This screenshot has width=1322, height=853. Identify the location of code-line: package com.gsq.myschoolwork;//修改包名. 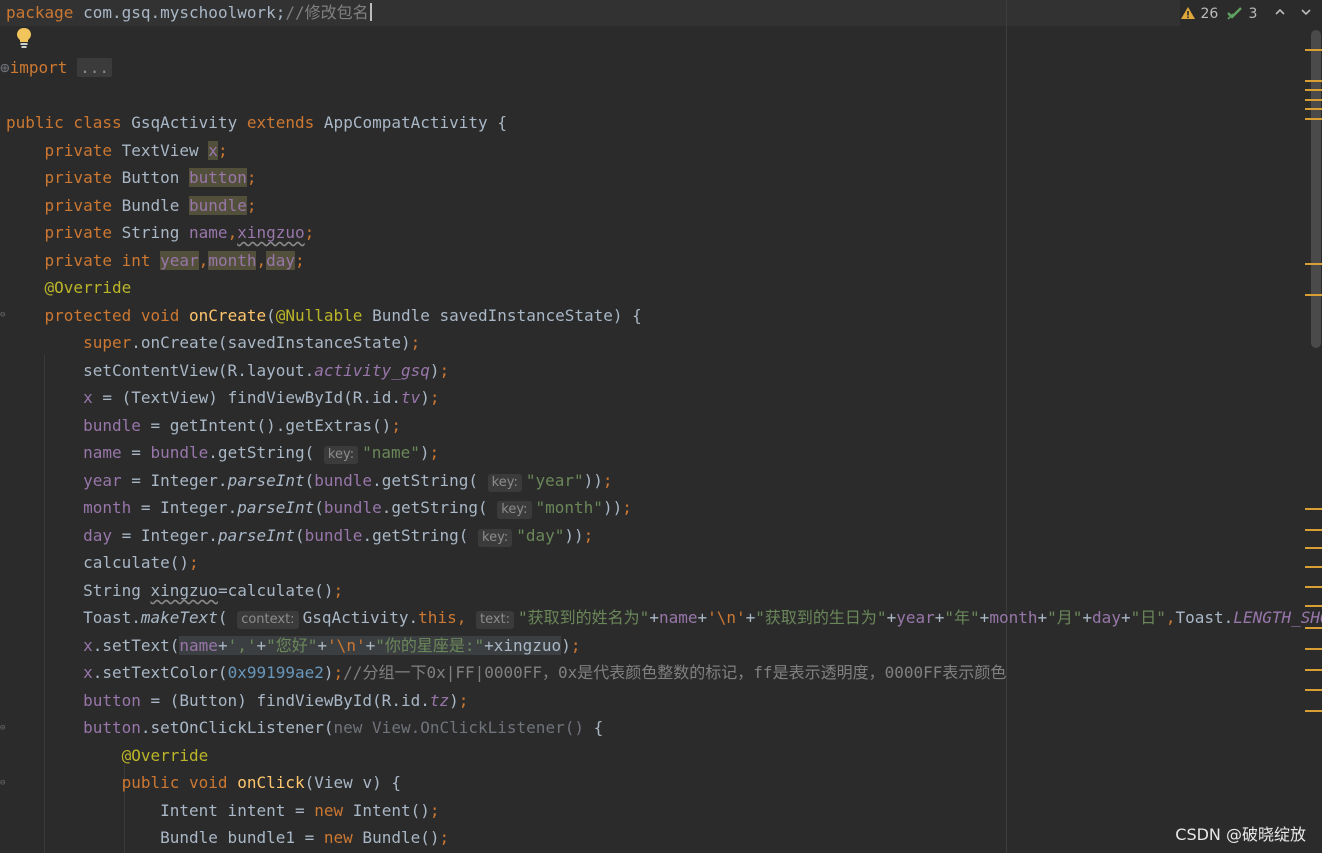
(189, 13).